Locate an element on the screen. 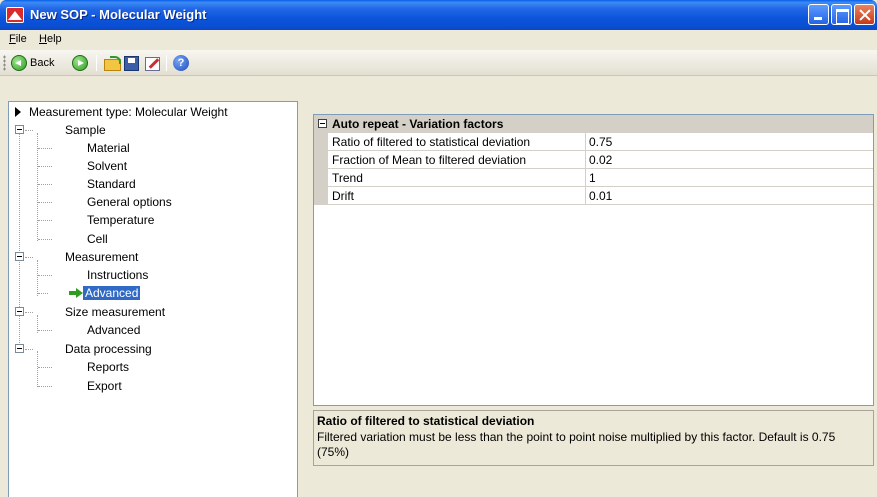  menu-file-label: ile is located at coordinates (21, 39).